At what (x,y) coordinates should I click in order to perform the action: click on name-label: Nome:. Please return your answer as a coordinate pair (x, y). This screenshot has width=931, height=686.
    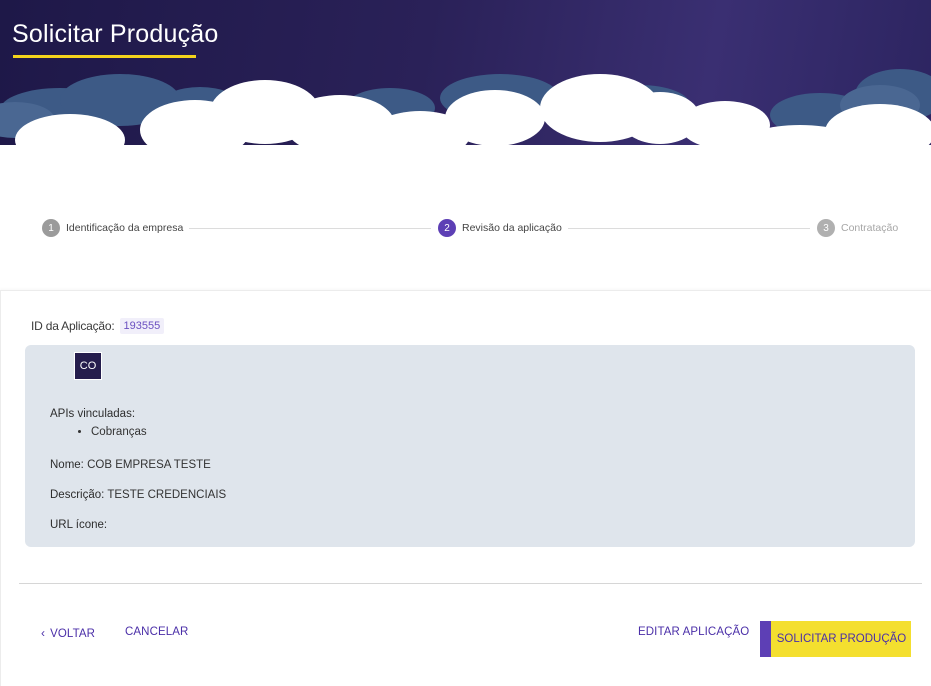
    Looking at the image, I should click on (67, 465).